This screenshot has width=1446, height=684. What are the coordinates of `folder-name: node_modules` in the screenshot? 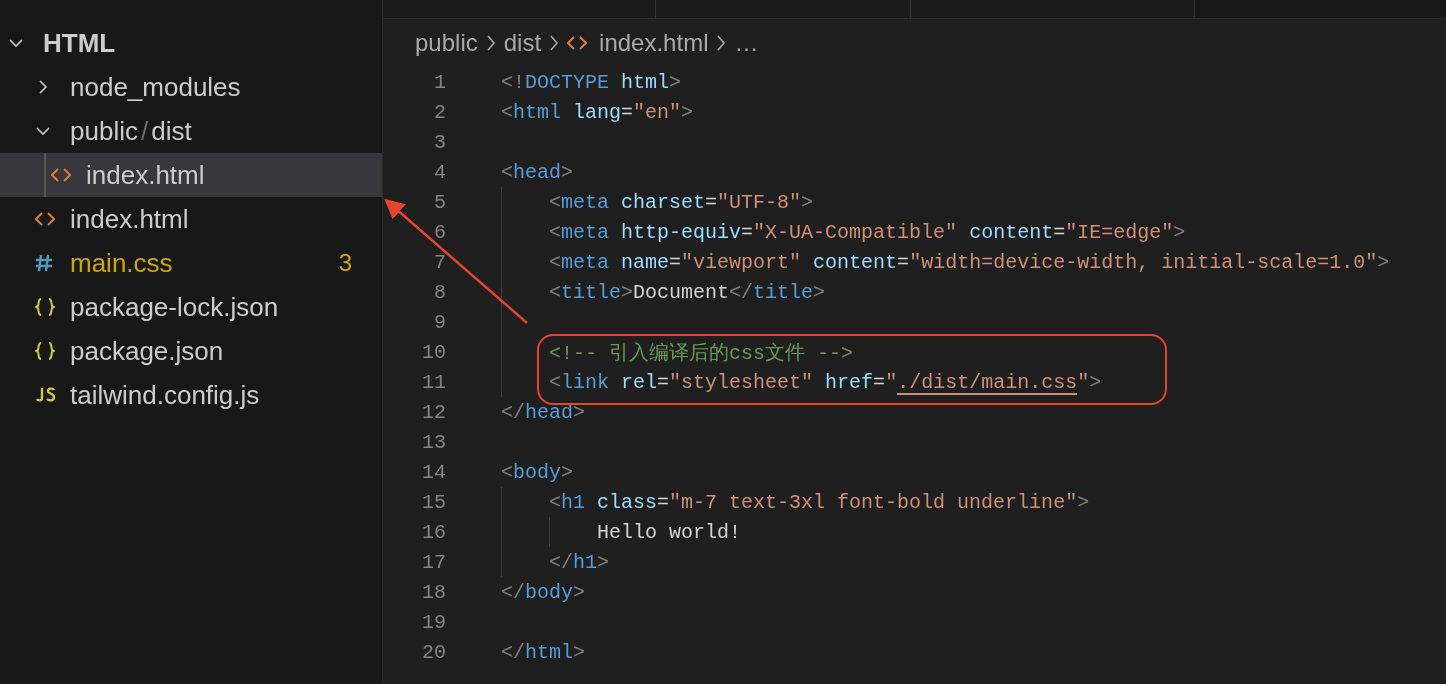 It's located at (155, 87).